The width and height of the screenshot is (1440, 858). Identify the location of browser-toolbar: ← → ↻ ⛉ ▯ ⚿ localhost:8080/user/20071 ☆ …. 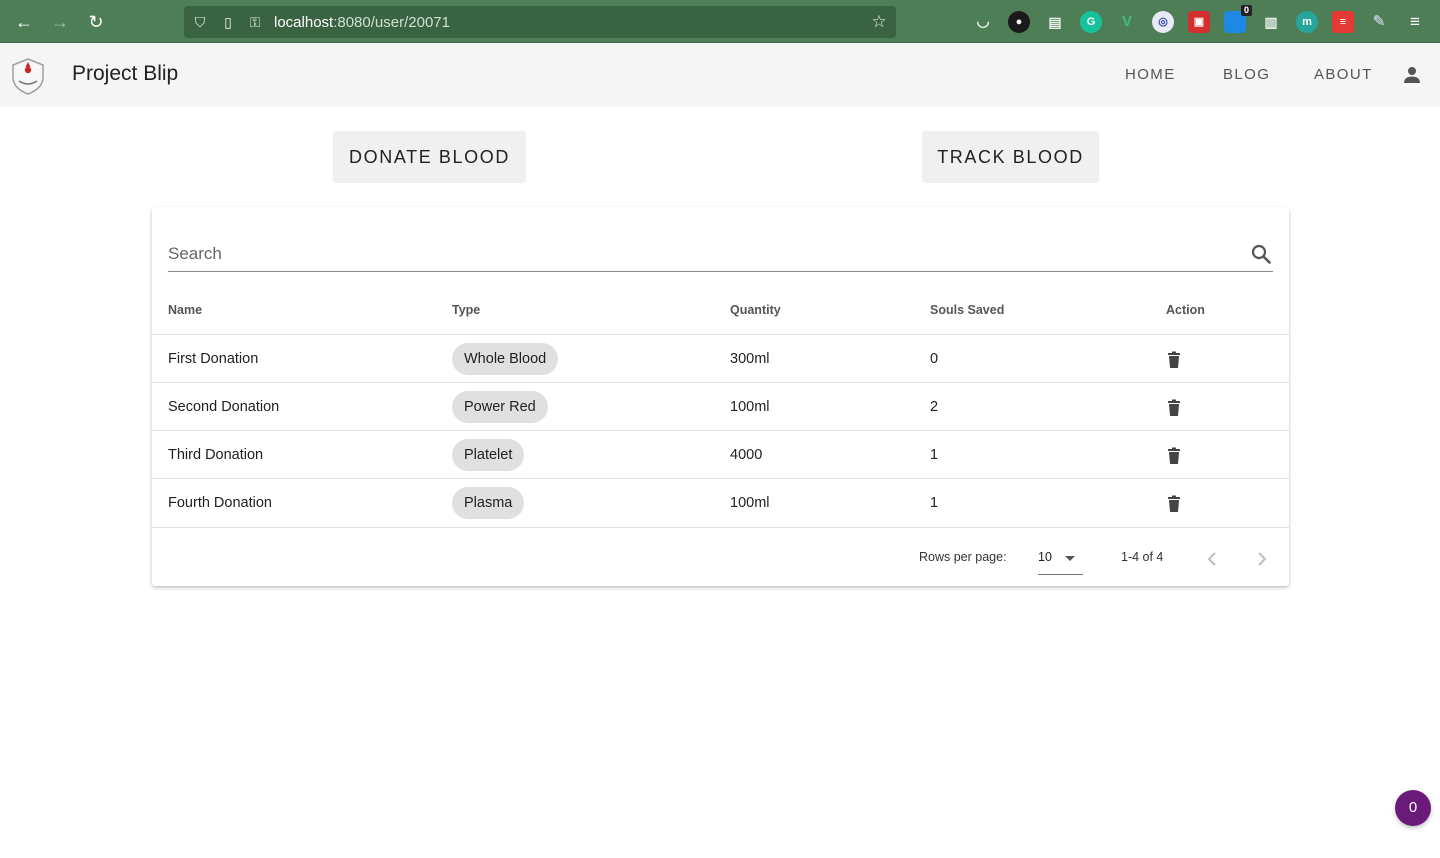
(720, 21).